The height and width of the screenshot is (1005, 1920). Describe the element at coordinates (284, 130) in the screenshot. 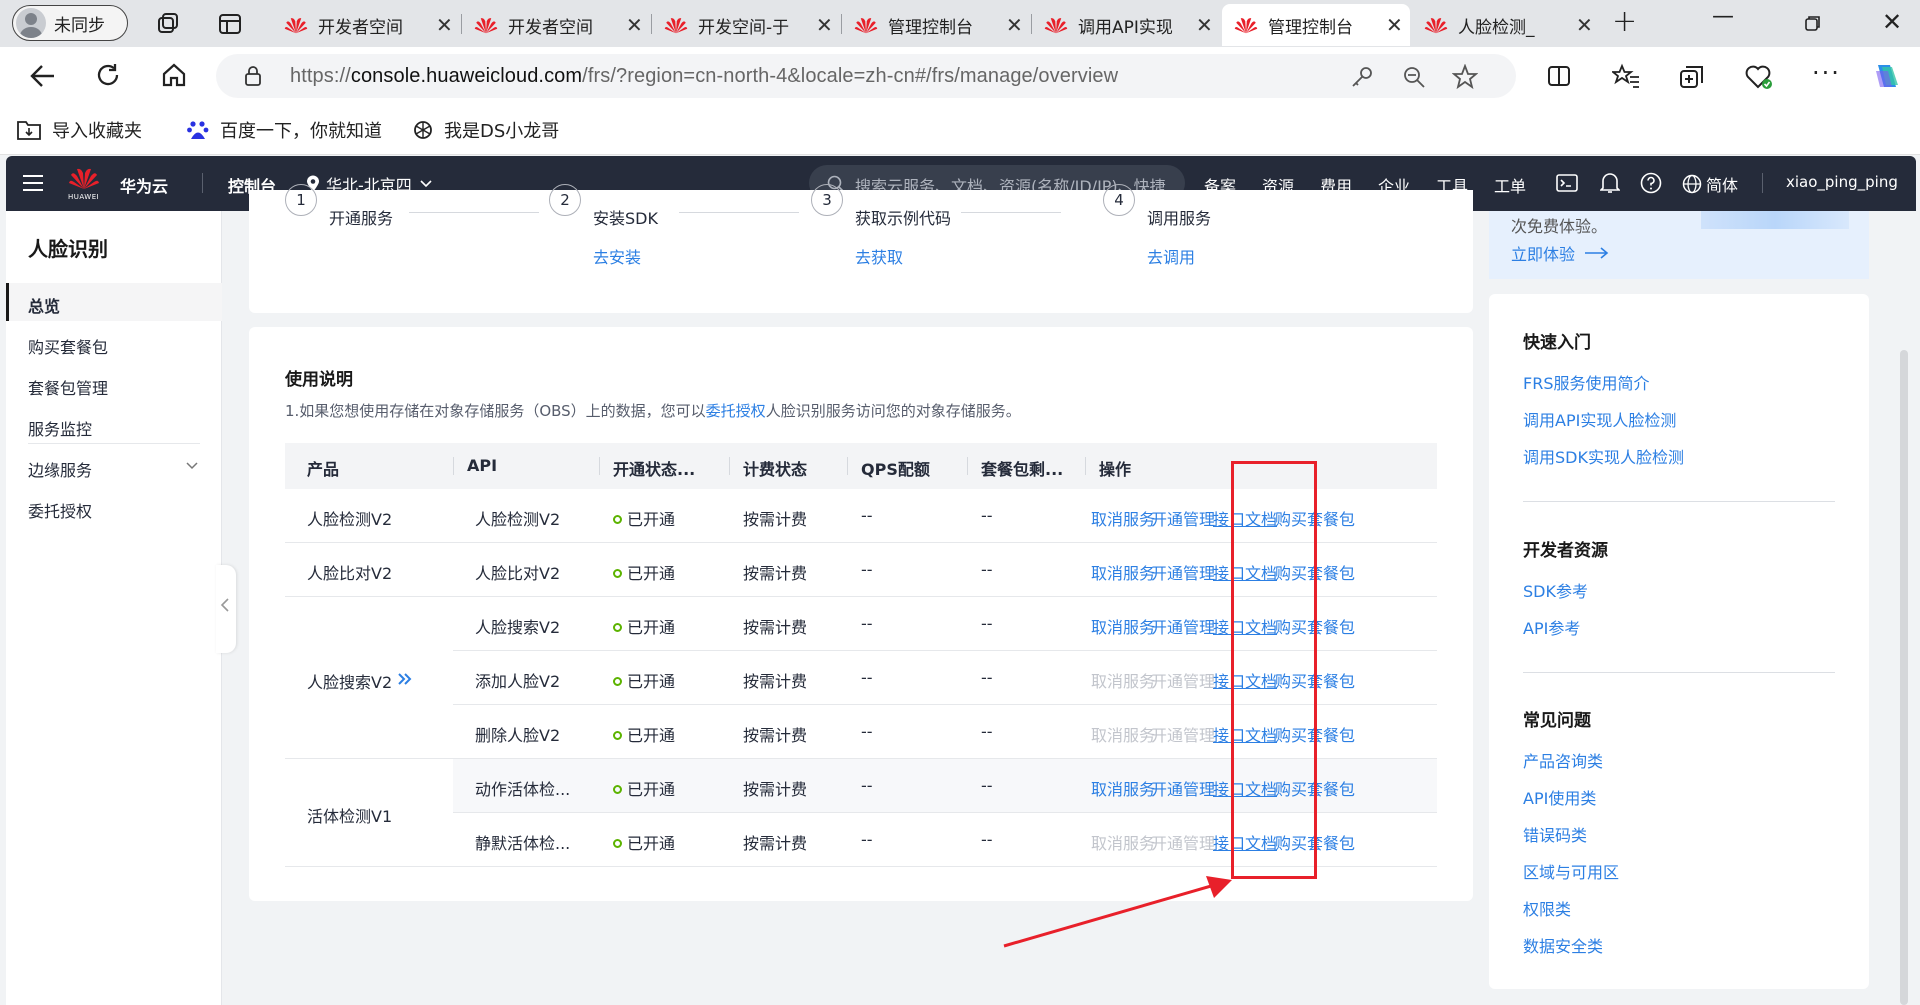

I see `bookmark-baidu: 百度一下，你就知道` at that location.